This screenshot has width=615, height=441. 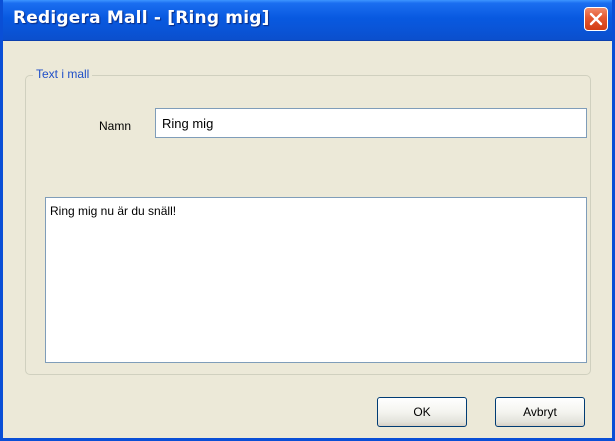 What do you see at coordinates (115, 126) in the screenshot?
I see `name-label: Namn` at bounding box center [115, 126].